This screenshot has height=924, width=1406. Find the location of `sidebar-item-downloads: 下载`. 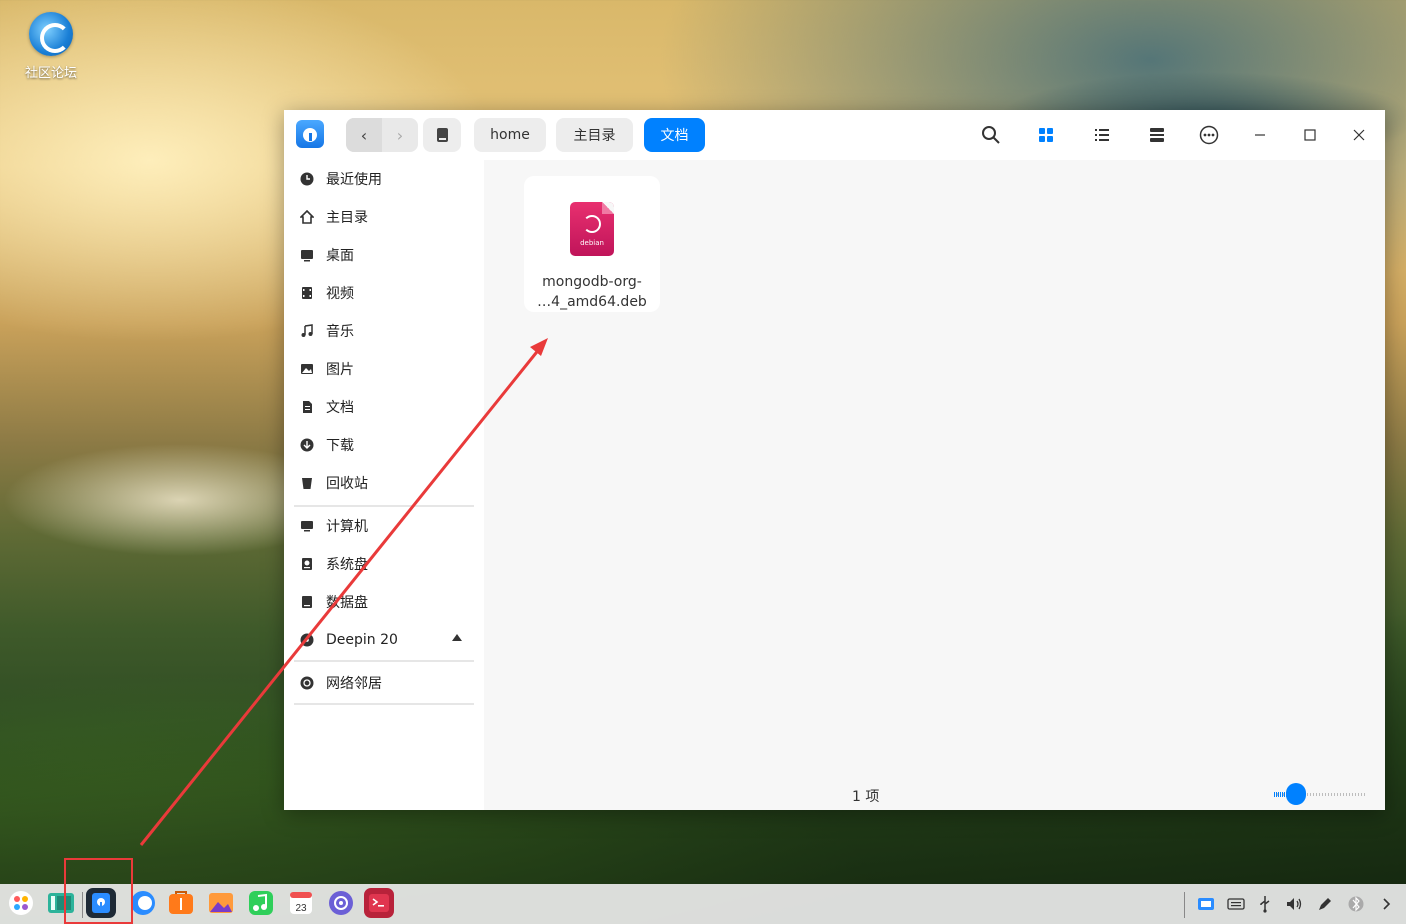

sidebar-item-downloads: 下载 is located at coordinates (327, 445).